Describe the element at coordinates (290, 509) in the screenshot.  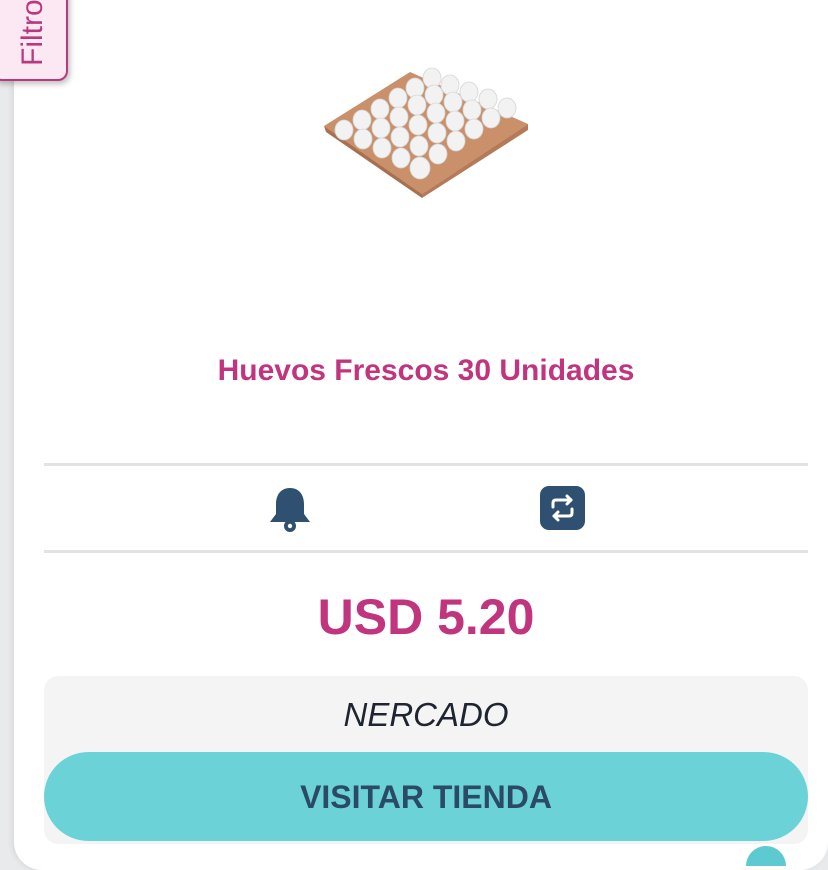
I see `bell-icon` at that location.